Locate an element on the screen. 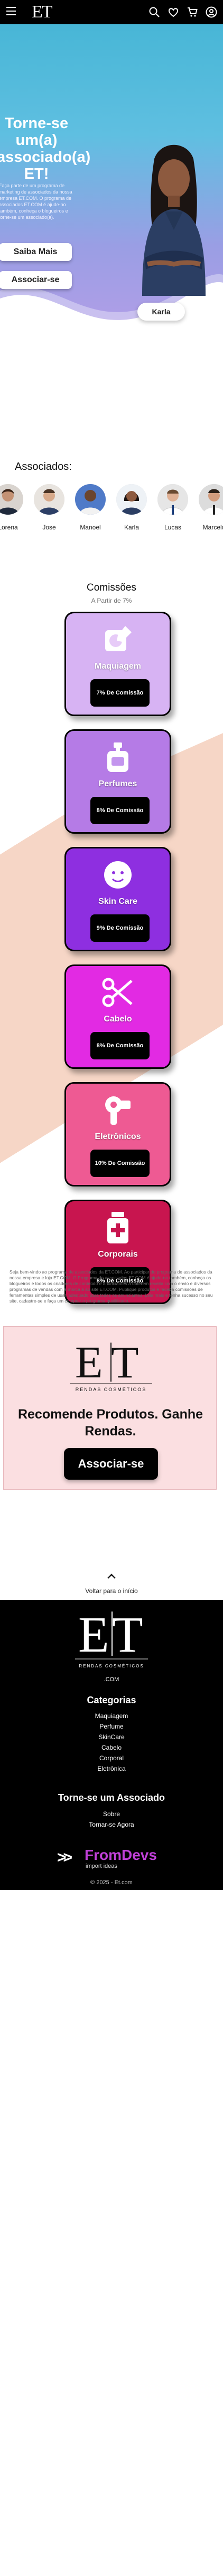  join-hero-button: Associar-se is located at coordinates (36, 280).